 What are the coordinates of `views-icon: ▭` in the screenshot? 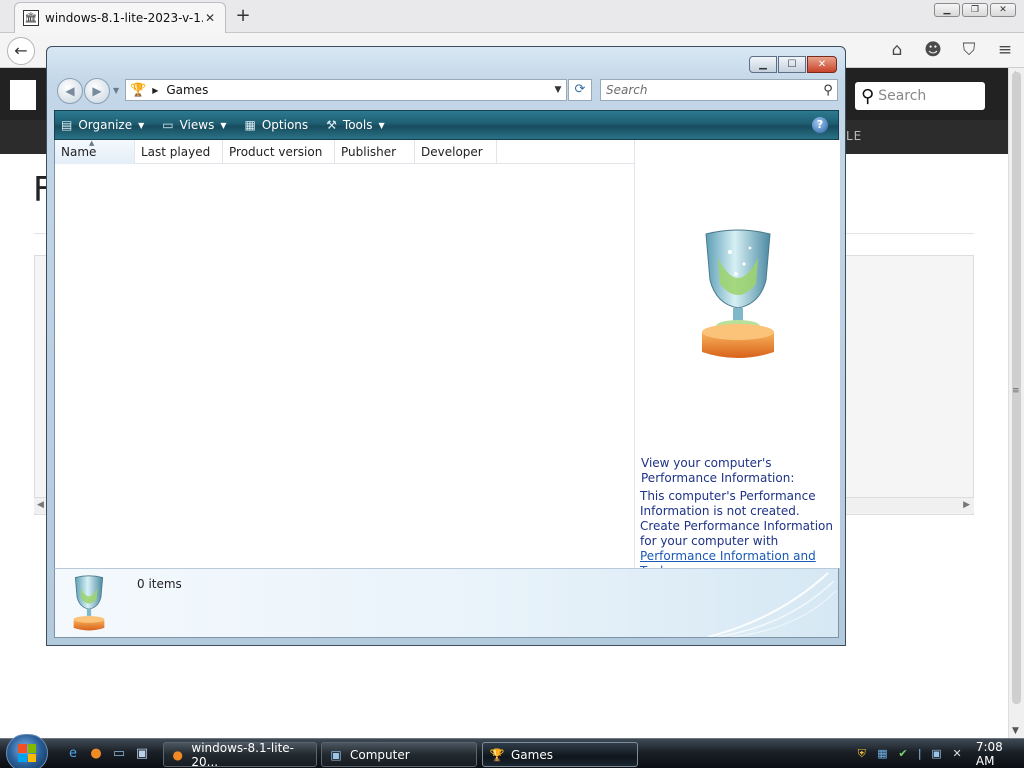 It's located at (168, 125).